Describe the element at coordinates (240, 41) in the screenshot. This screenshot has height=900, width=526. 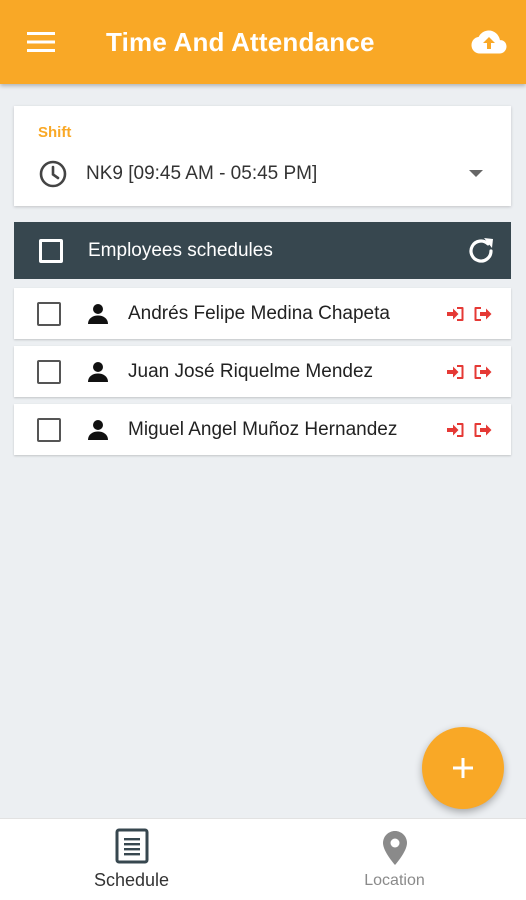
I see `app-title: Time And Attendance` at that location.